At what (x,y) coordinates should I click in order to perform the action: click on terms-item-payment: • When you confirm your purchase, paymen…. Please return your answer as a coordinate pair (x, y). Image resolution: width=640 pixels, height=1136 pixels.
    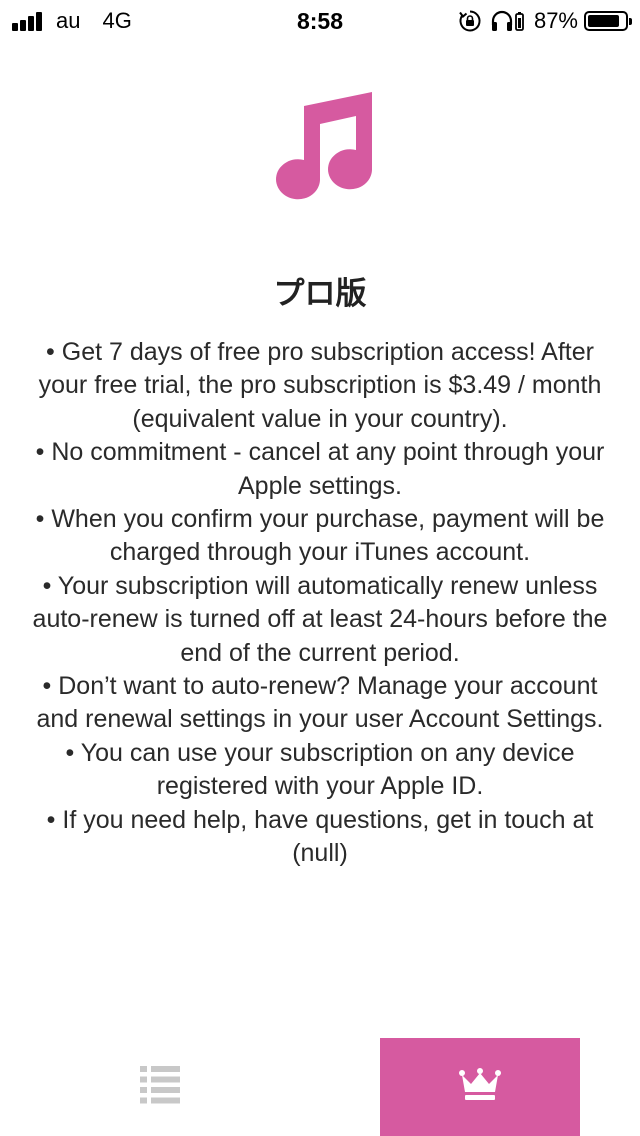
    Looking at the image, I should click on (320, 536).